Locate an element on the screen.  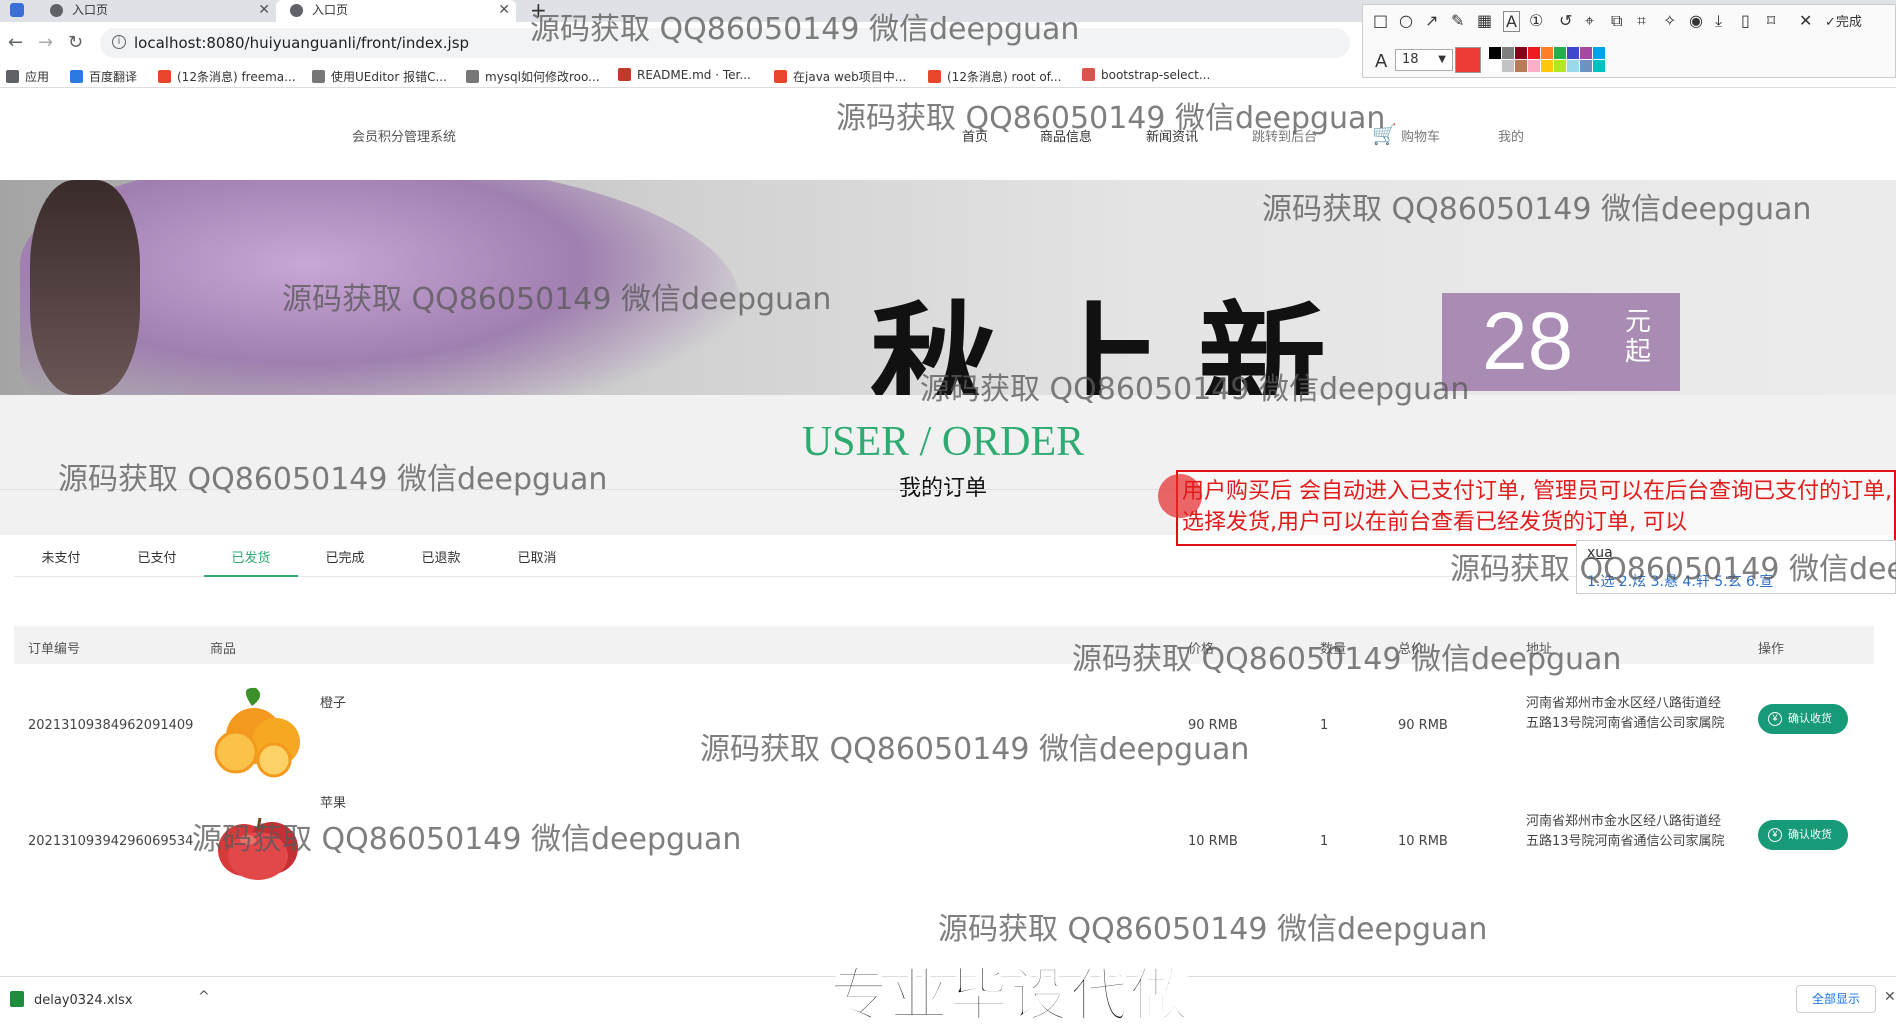
nav-home: 首页 is located at coordinates (975, 135).